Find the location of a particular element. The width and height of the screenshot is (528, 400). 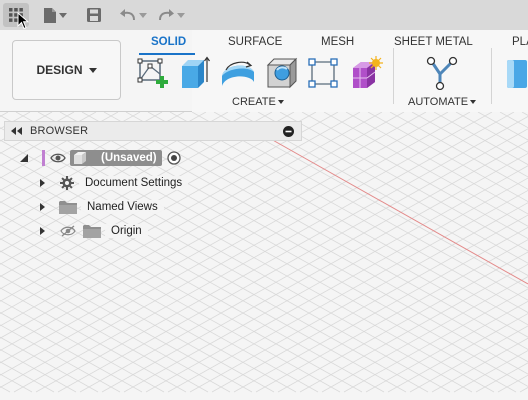

hole-button is located at coordinates (282, 73).